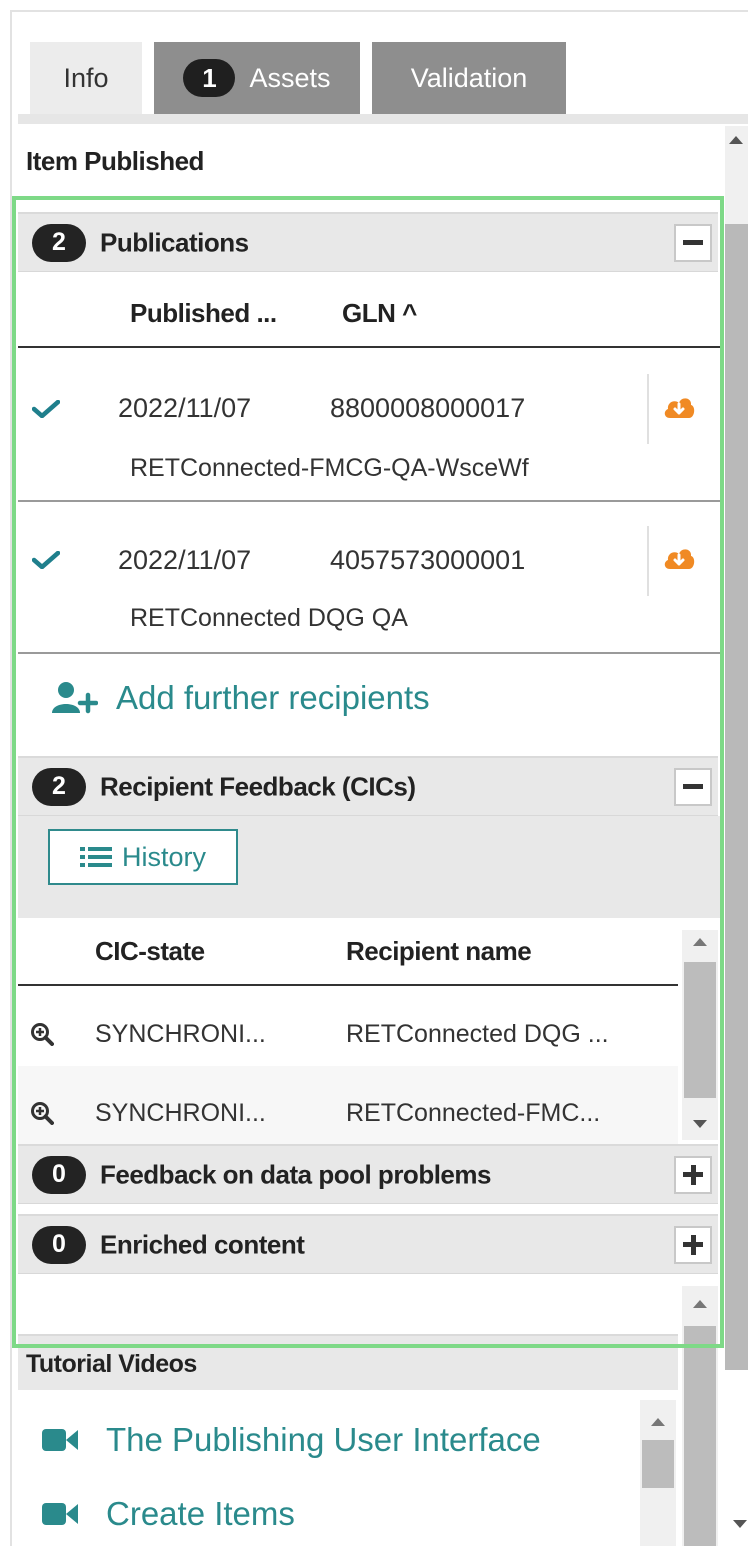  What do you see at coordinates (258, 786) in the screenshot?
I see `feedback-title: Recipient Feedback (CICs)` at bounding box center [258, 786].